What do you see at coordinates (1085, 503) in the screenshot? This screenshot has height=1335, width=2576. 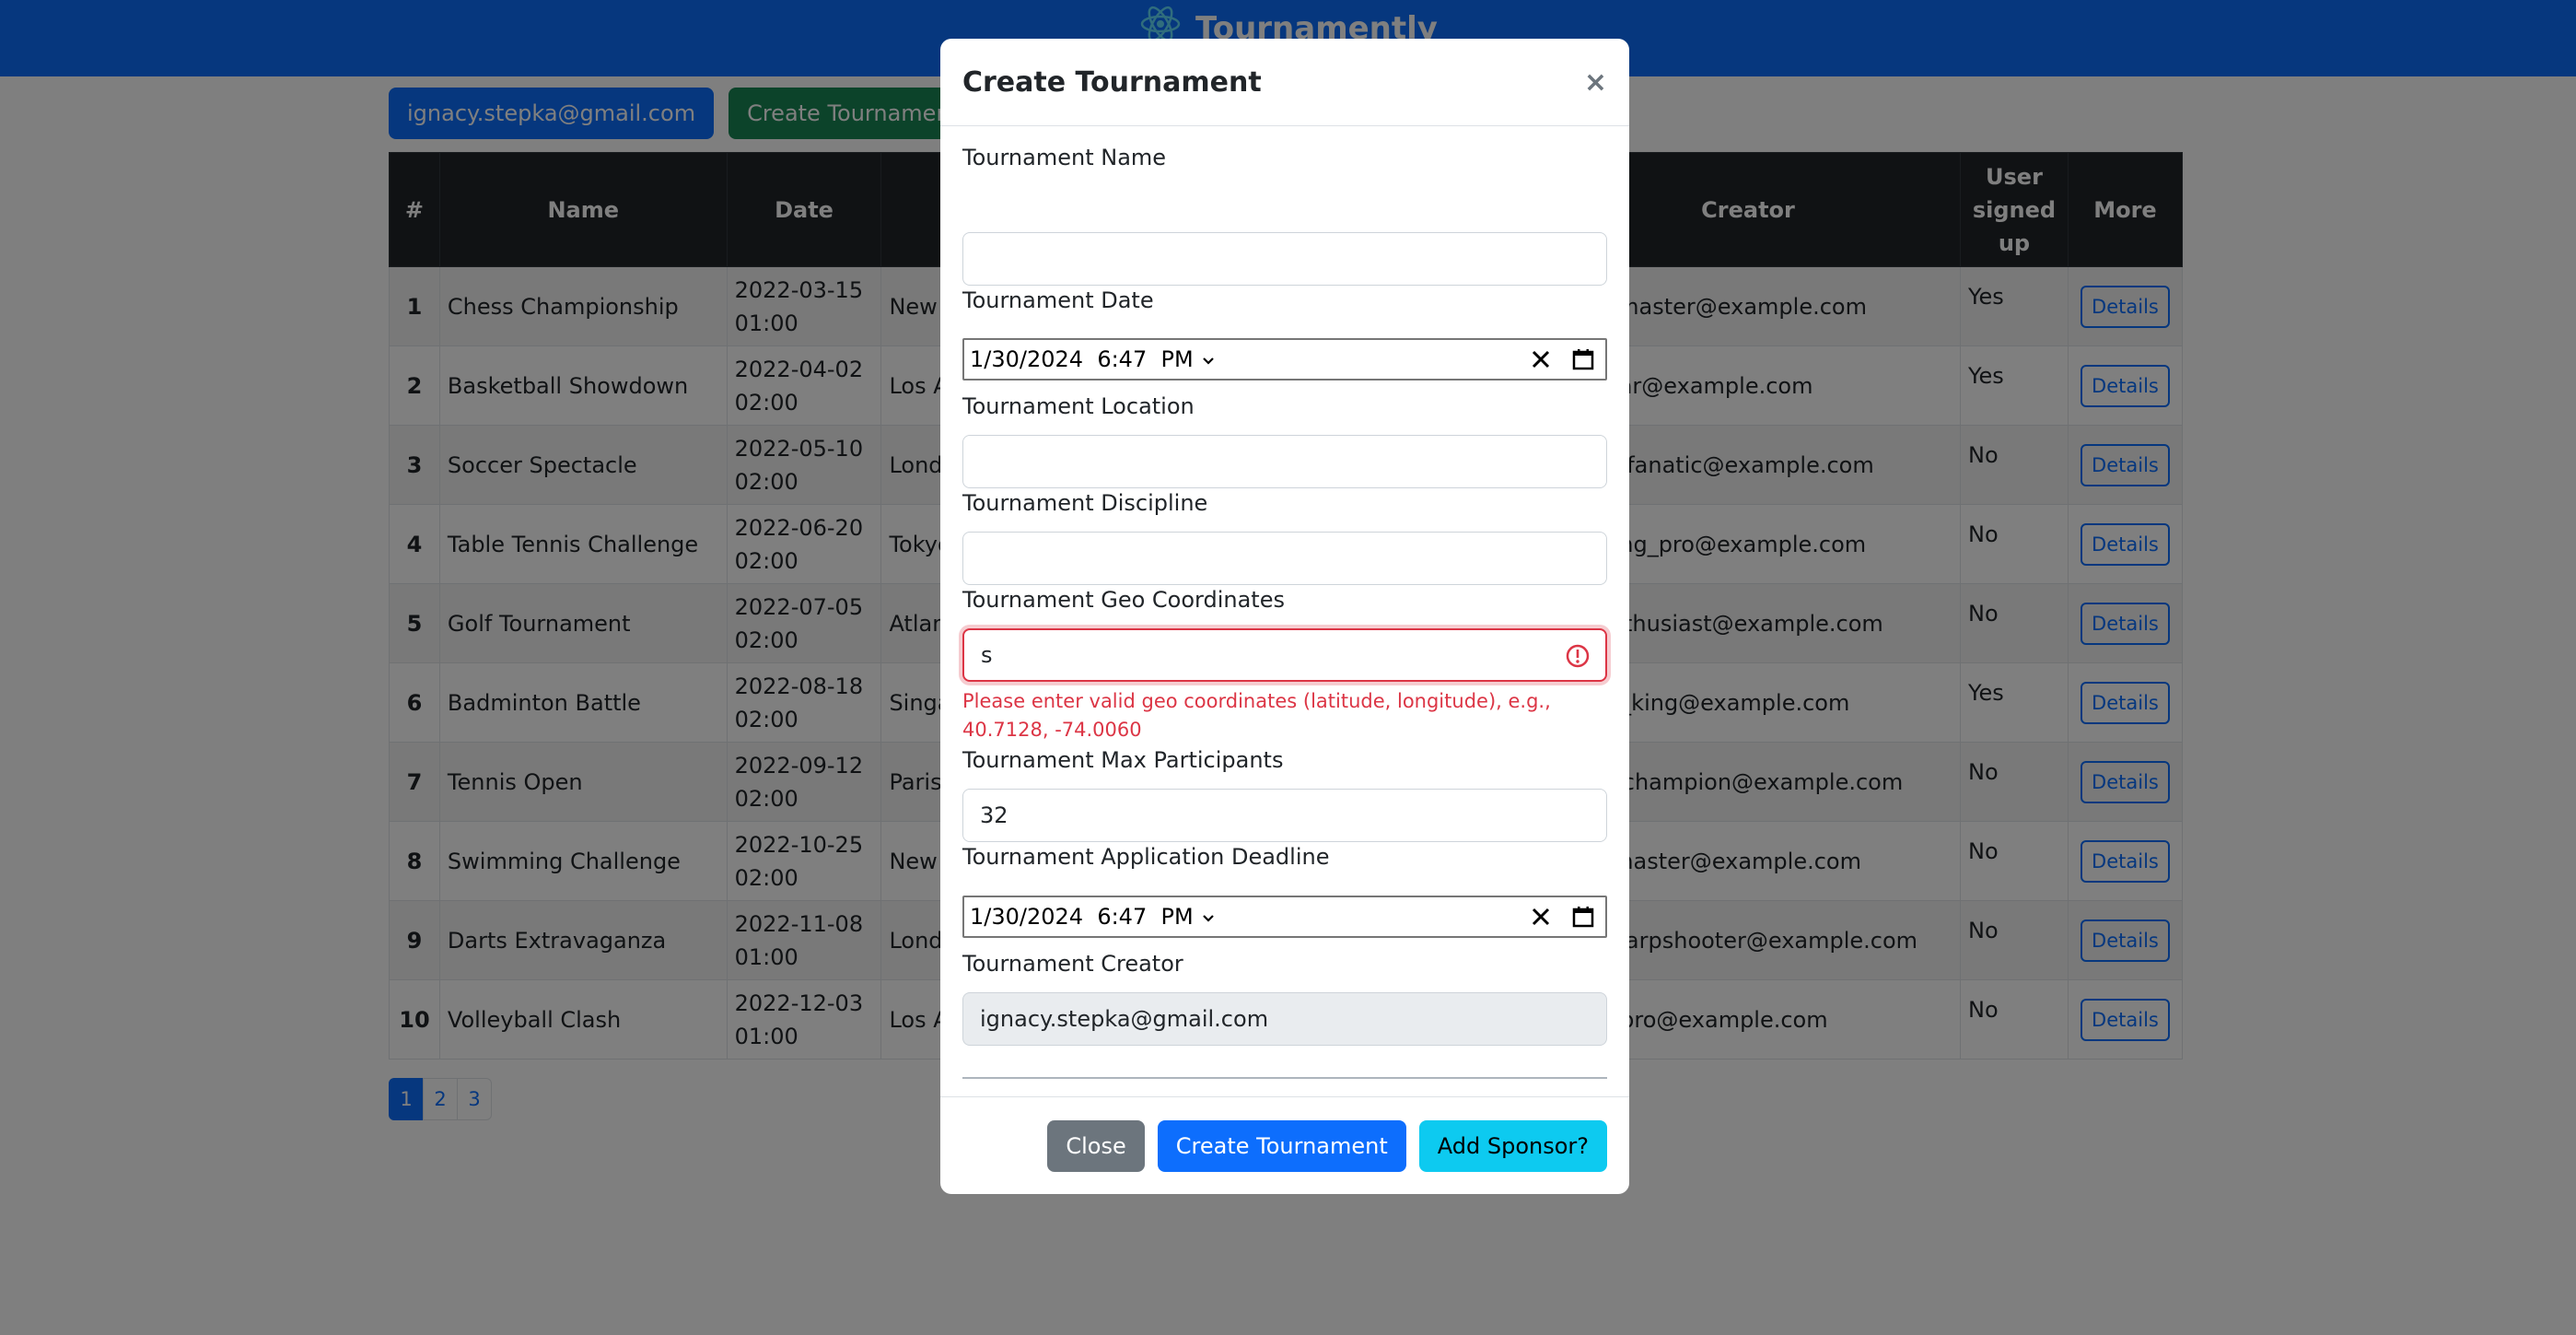 I see `label-tournament-discipline: Tournament Discipline` at bounding box center [1085, 503].